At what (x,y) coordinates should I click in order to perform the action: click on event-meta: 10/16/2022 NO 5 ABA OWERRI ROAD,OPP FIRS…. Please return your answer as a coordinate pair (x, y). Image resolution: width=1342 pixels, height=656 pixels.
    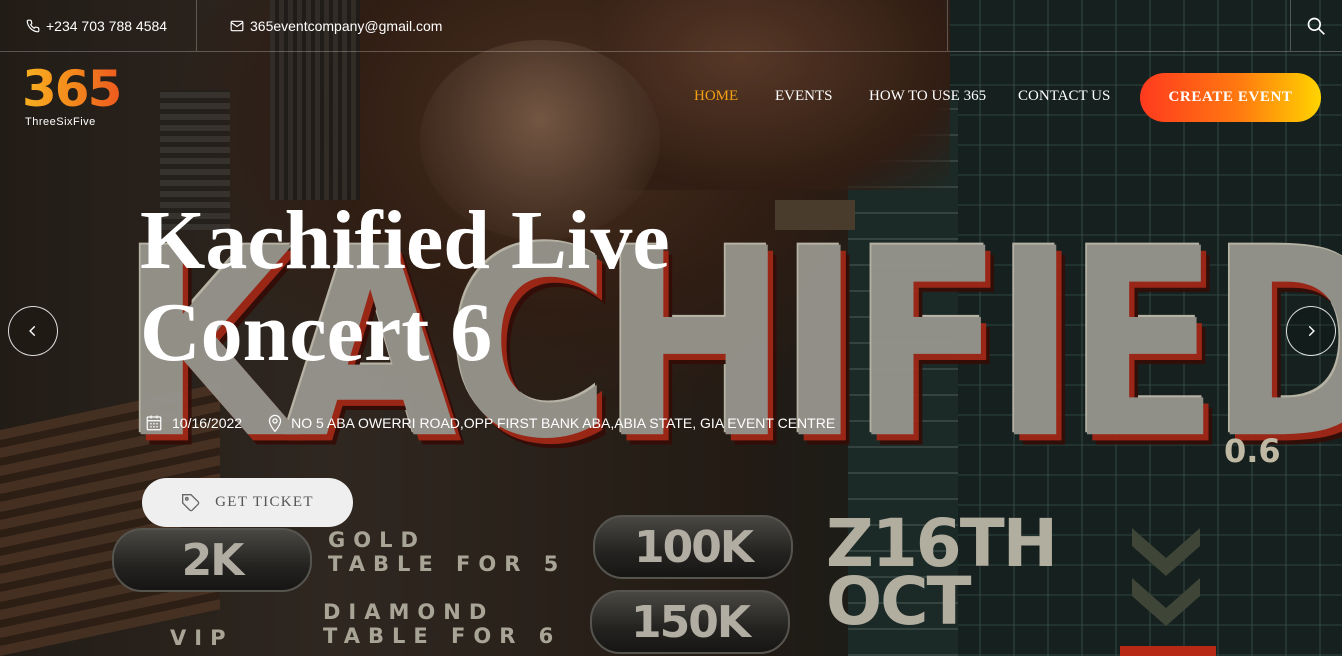
    Looking at the image, I should click on (490, 423).